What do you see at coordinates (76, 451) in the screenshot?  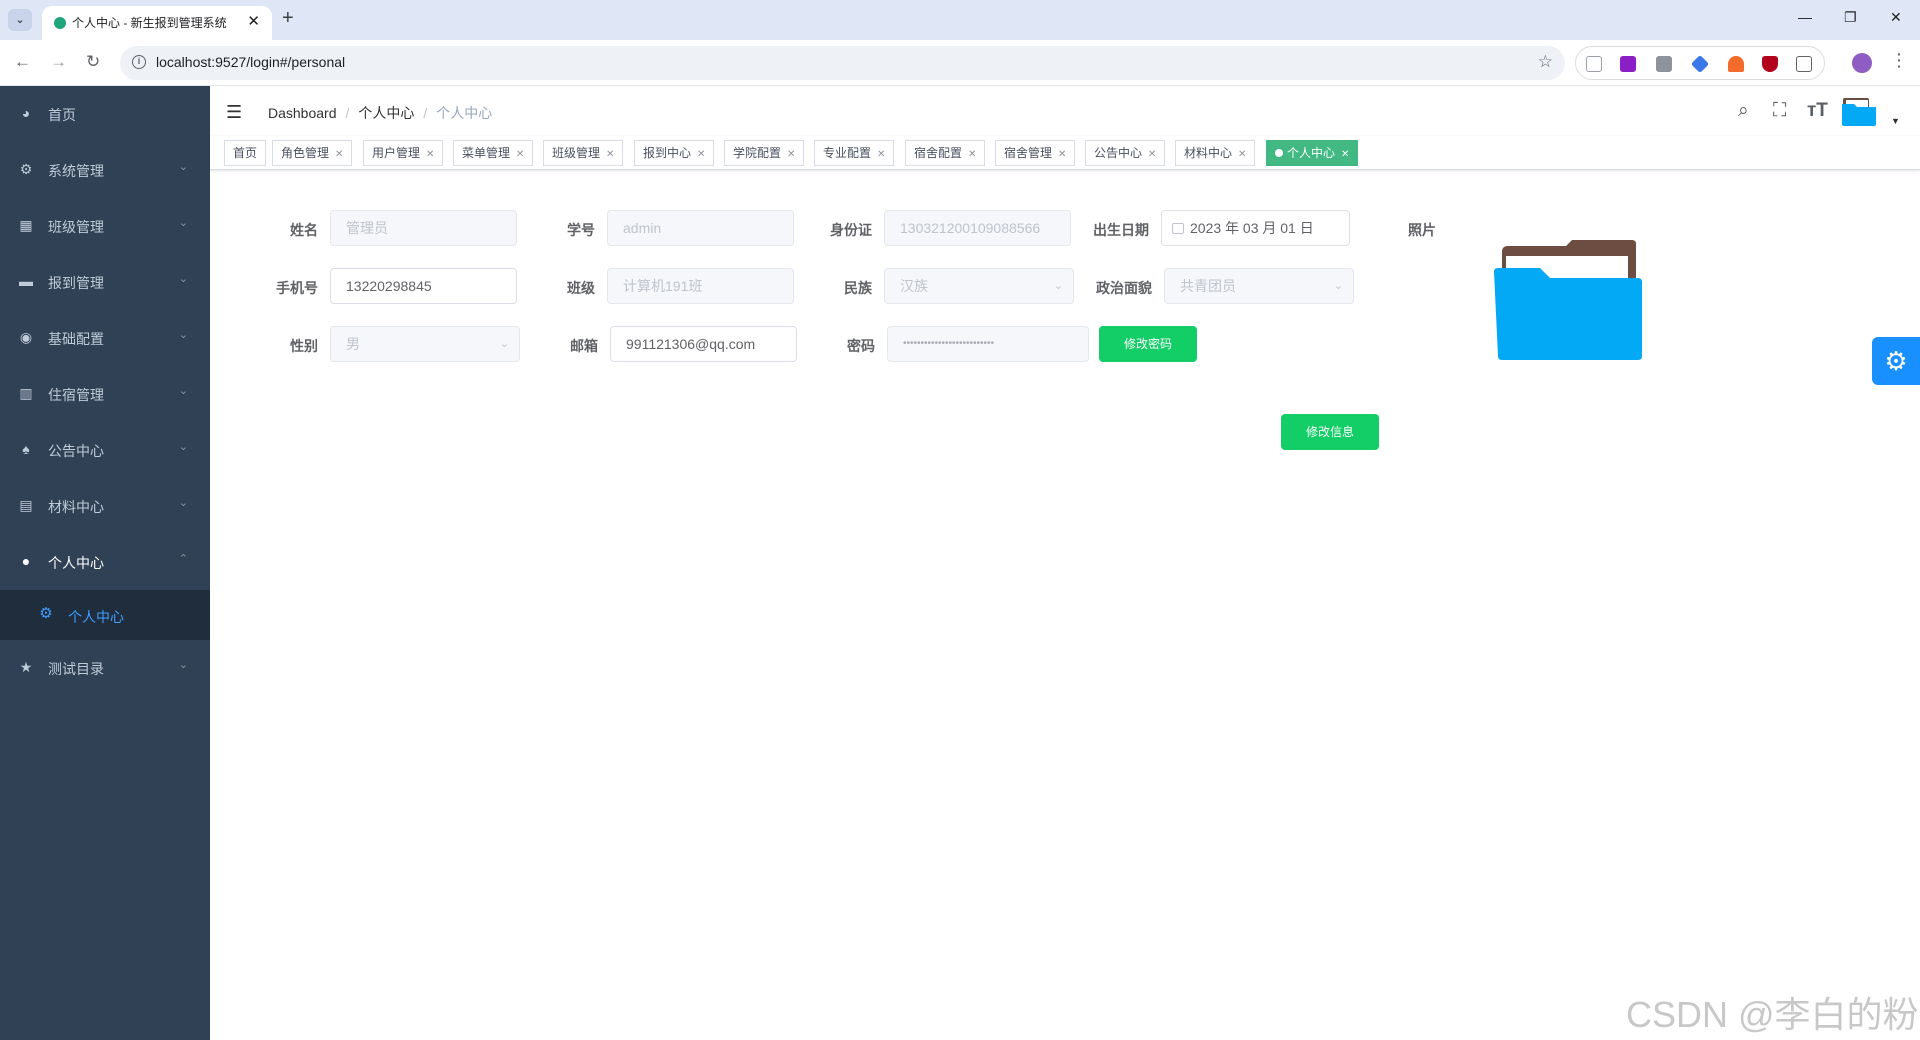 I see `sidebar-item-label: 公告中心` at bounding box center [76, 451].